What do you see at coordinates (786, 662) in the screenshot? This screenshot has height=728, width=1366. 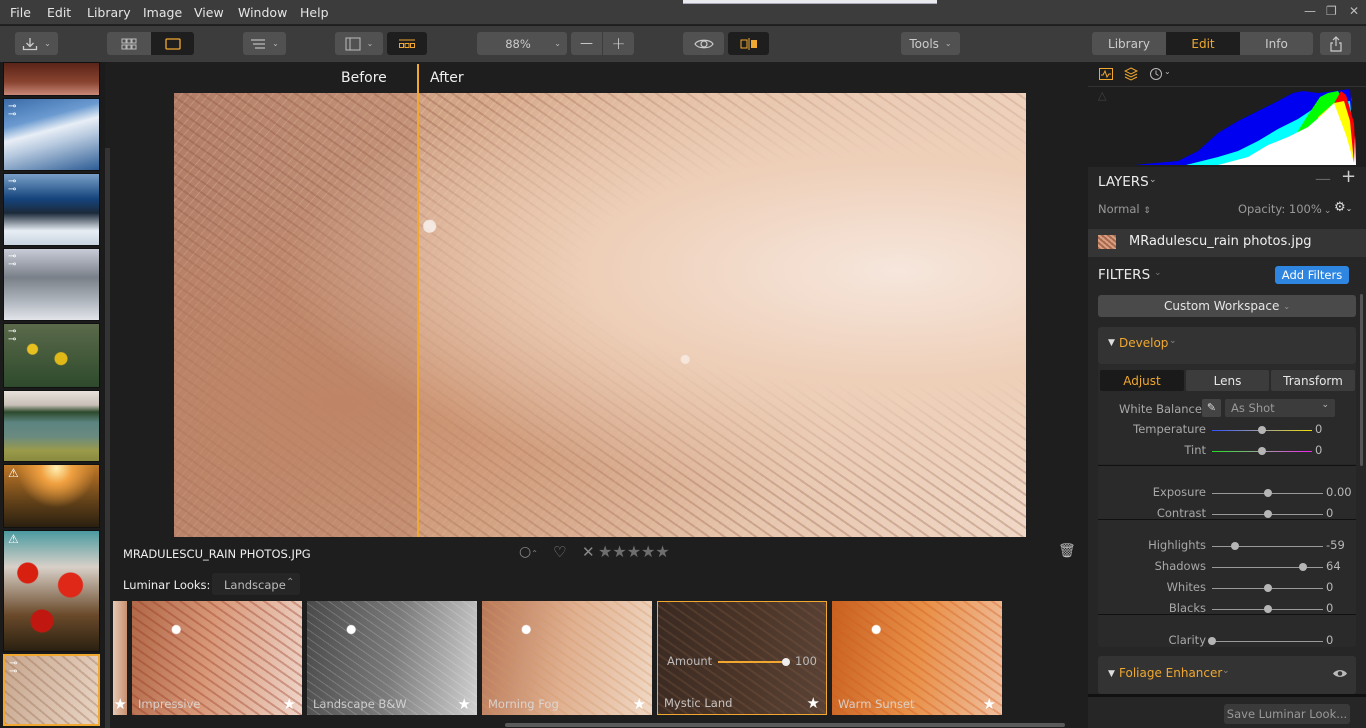 I see `amount-slider-knob` at bounding box center [786, 662].